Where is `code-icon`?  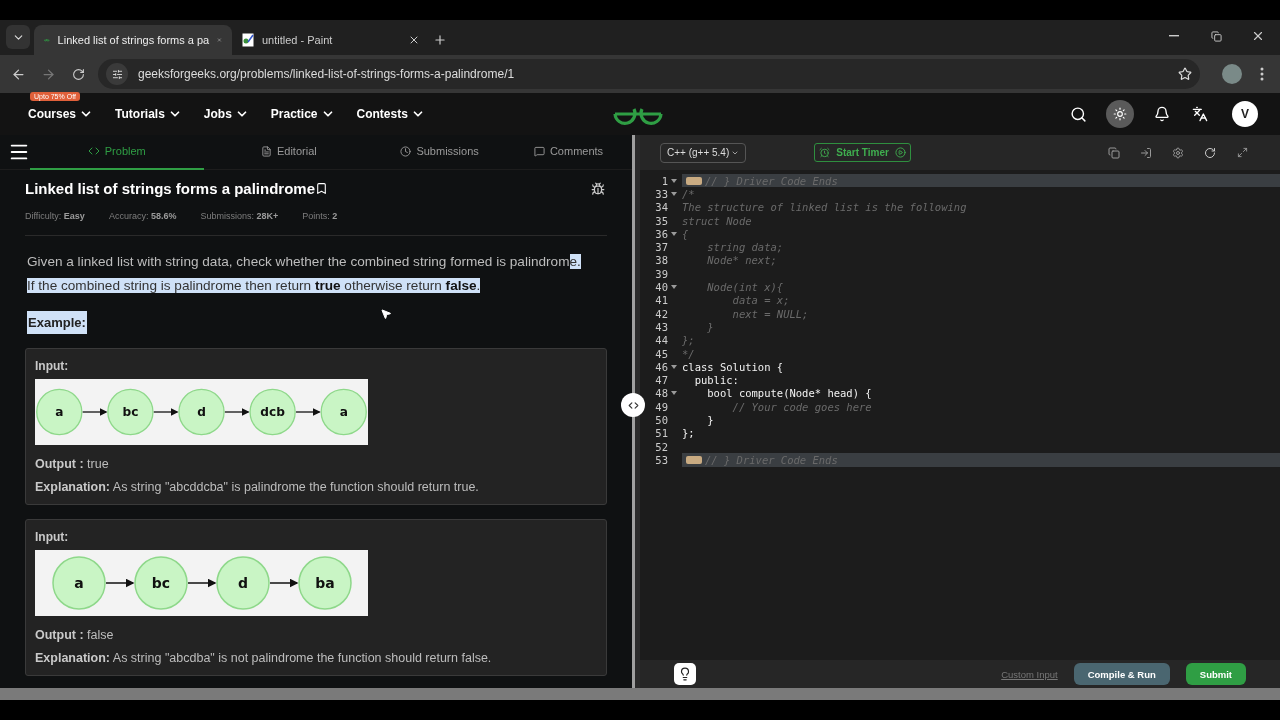 code-icon is located at coordinates (93, 151).